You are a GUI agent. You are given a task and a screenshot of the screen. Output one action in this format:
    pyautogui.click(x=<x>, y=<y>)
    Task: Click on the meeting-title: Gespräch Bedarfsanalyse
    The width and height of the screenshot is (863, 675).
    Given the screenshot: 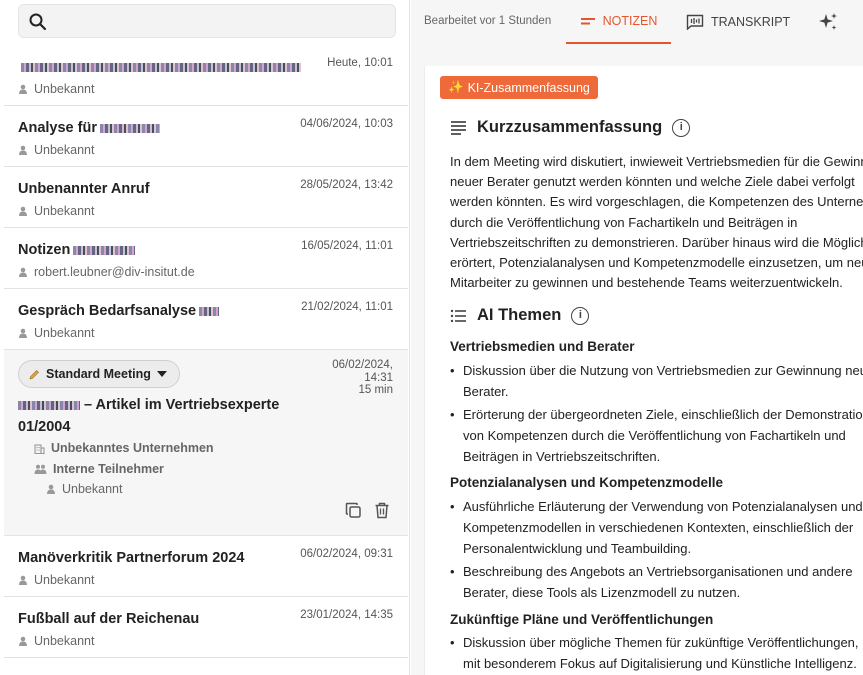 What is the action you would take?
    pyautogui.click(x=119, y=311)
    